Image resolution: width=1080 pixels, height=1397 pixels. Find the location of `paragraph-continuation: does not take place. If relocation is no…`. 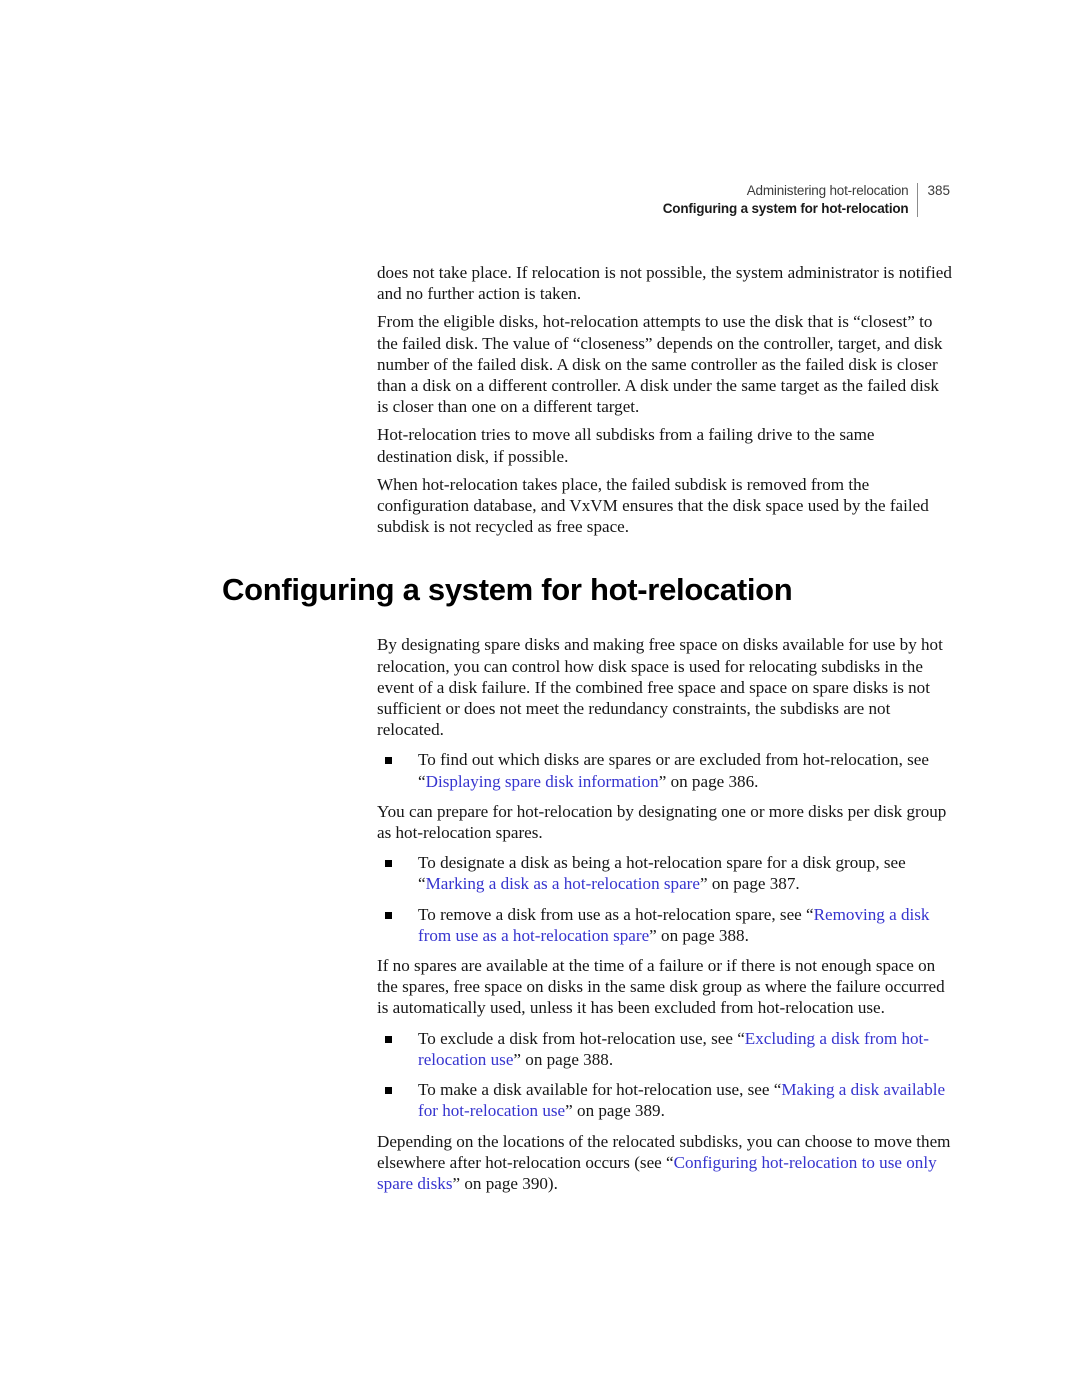

paragraph-continuation: does not take place. If relocation is no… is located at coordinates (664, 283).